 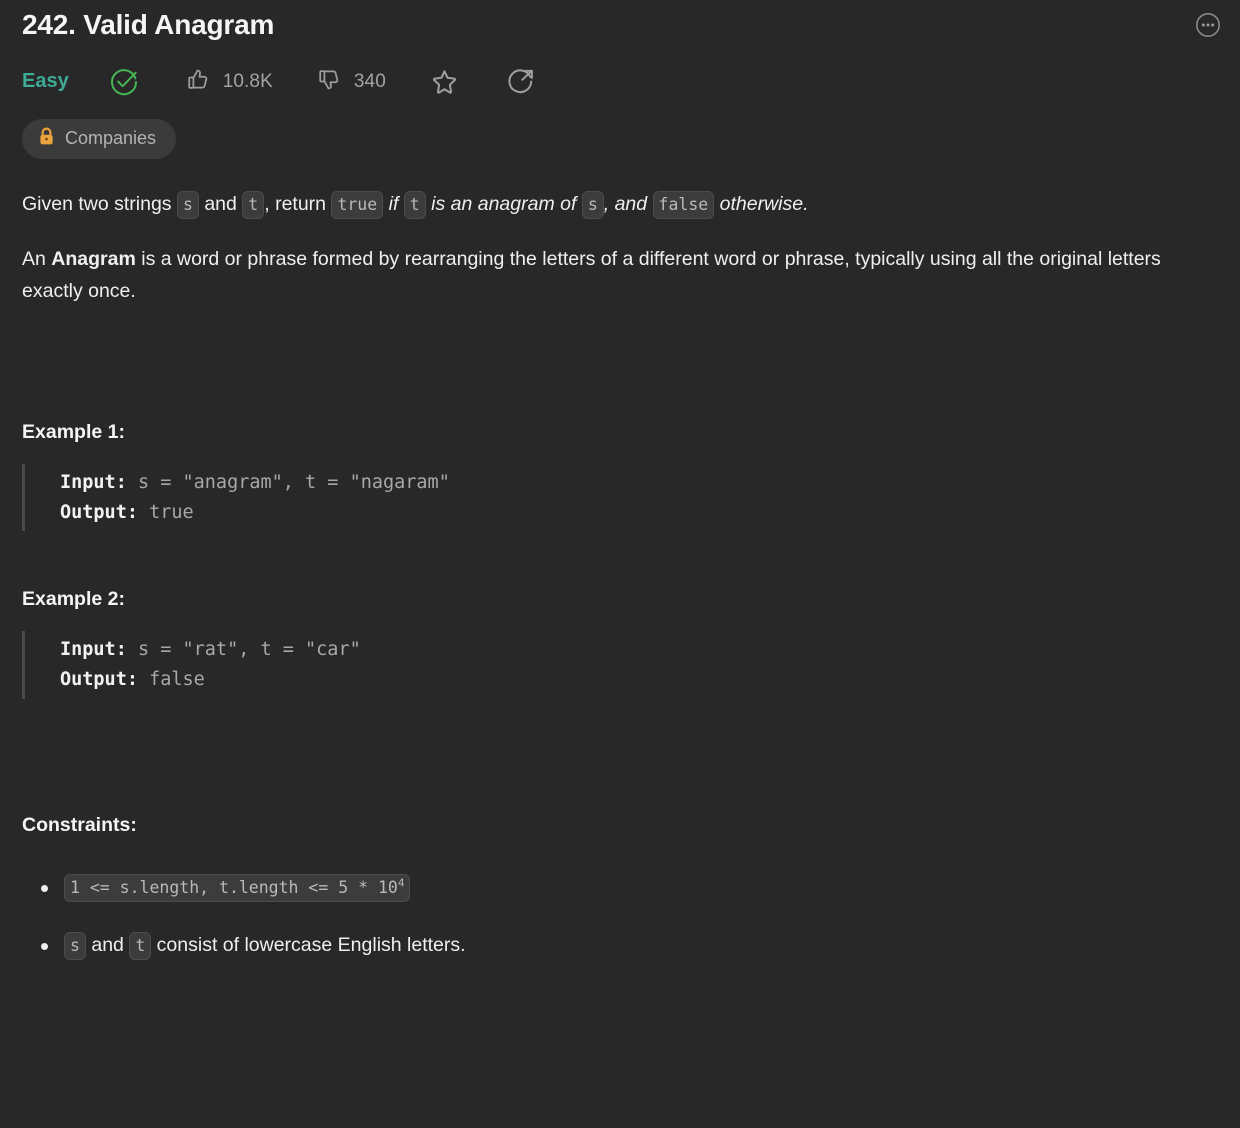 What do you see at coordinates (140, 945) in the screenshot?
I see `code-chip-t-3: t` at bounding box center [140, 945].